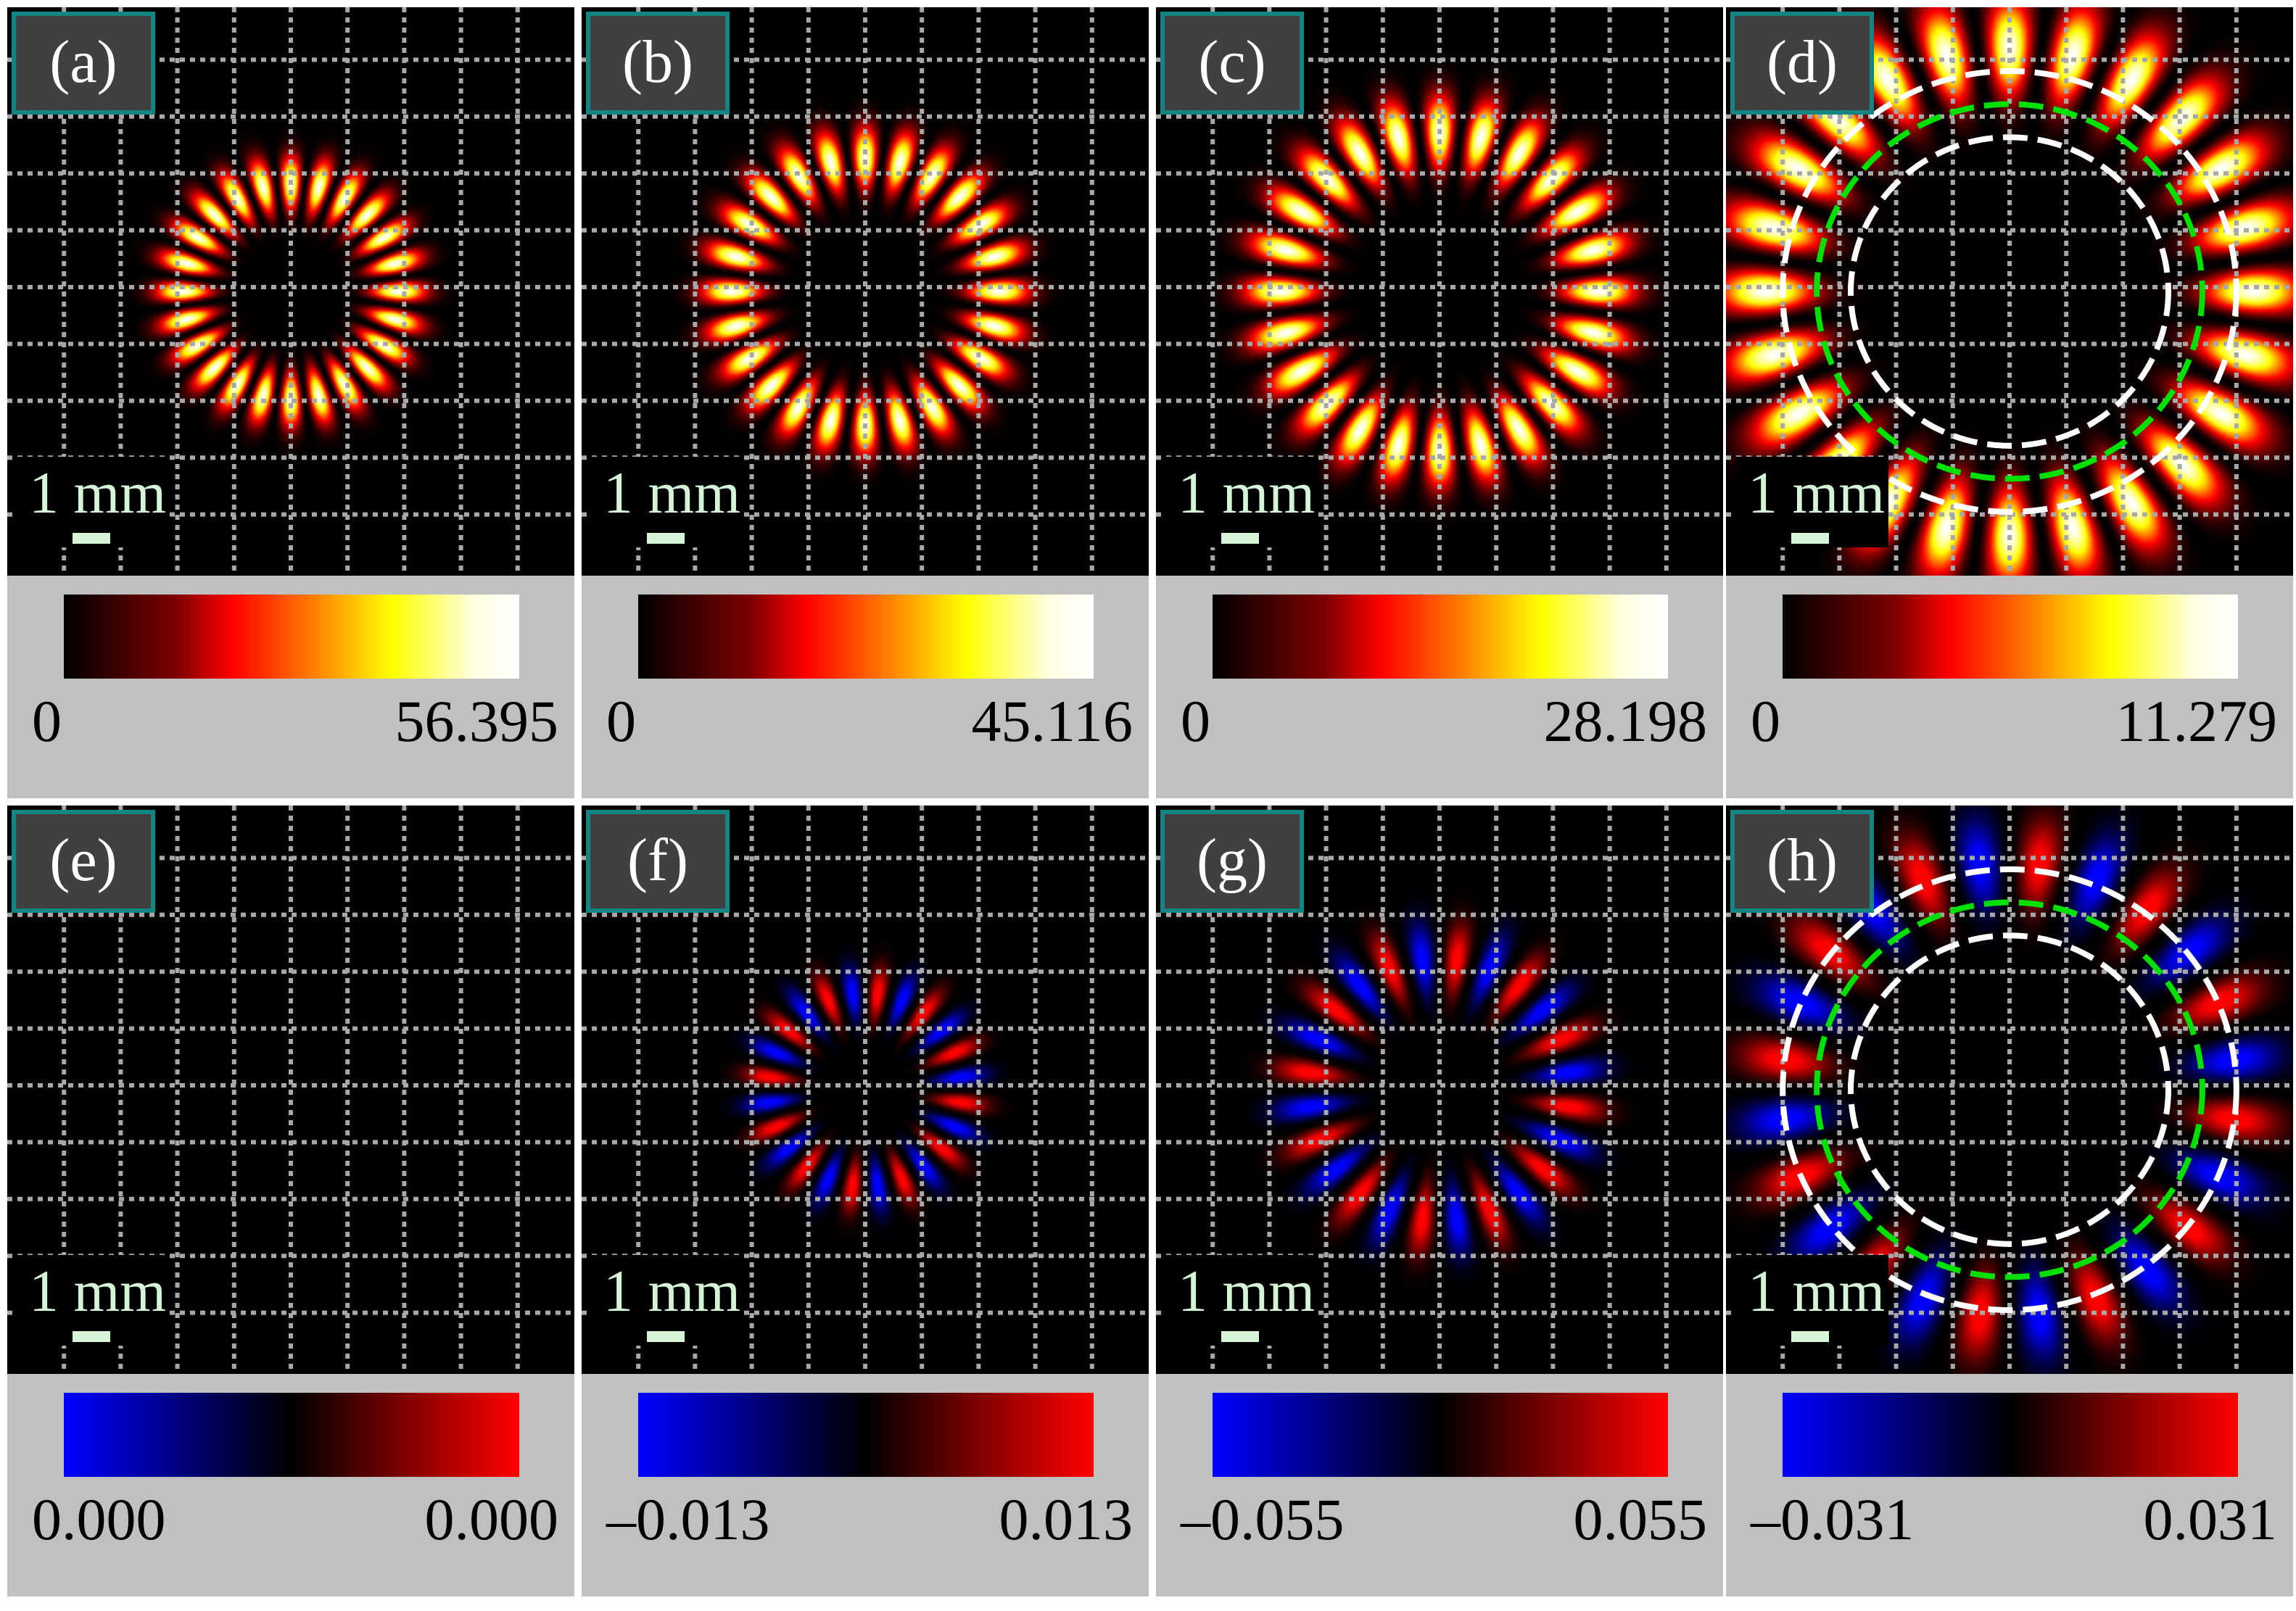 Image resolution: width=2296 pixels, height=1611 pixels. I want to click on field-map: (g) 1 mm, so click(1439, 1090).